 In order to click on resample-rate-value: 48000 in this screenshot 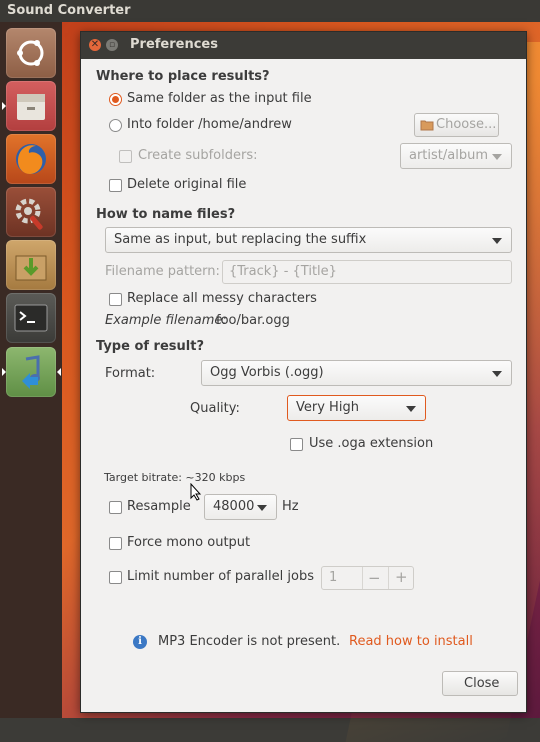, I will do `click(234, 506)`.